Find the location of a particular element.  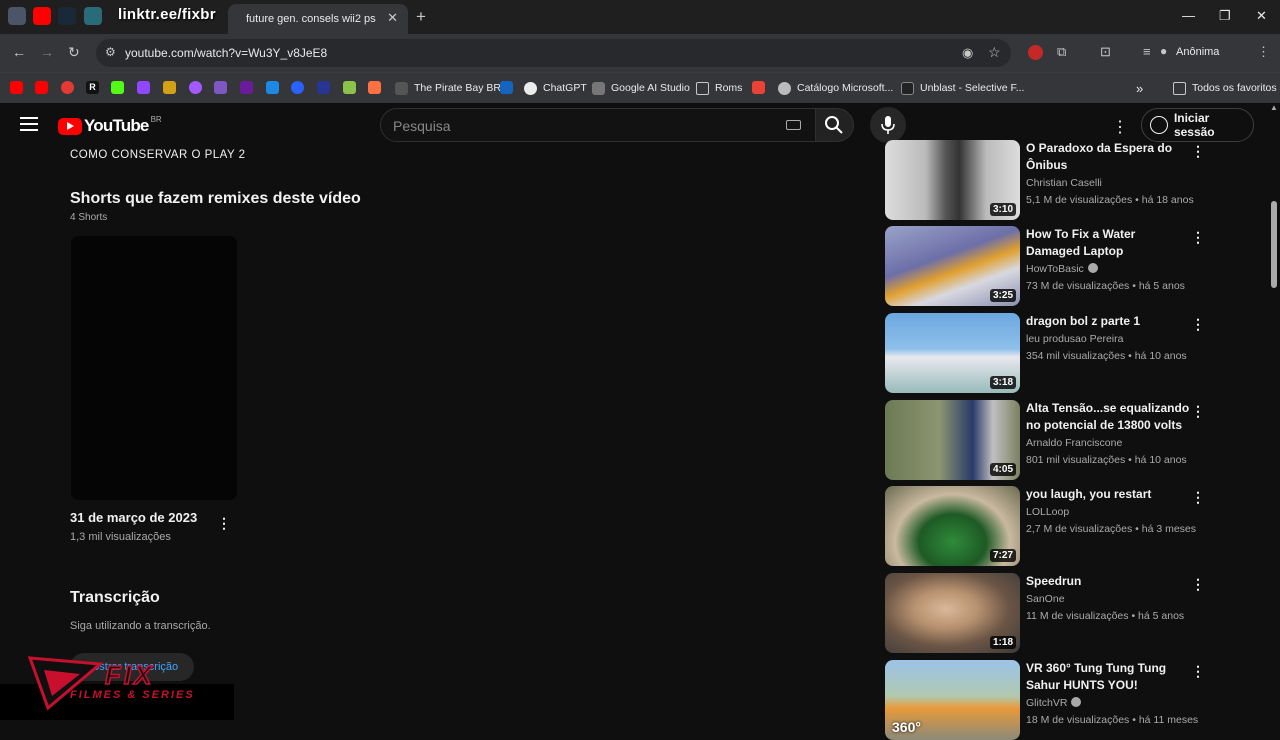

bookmark-play-icon is located at coordinates (195, 87).